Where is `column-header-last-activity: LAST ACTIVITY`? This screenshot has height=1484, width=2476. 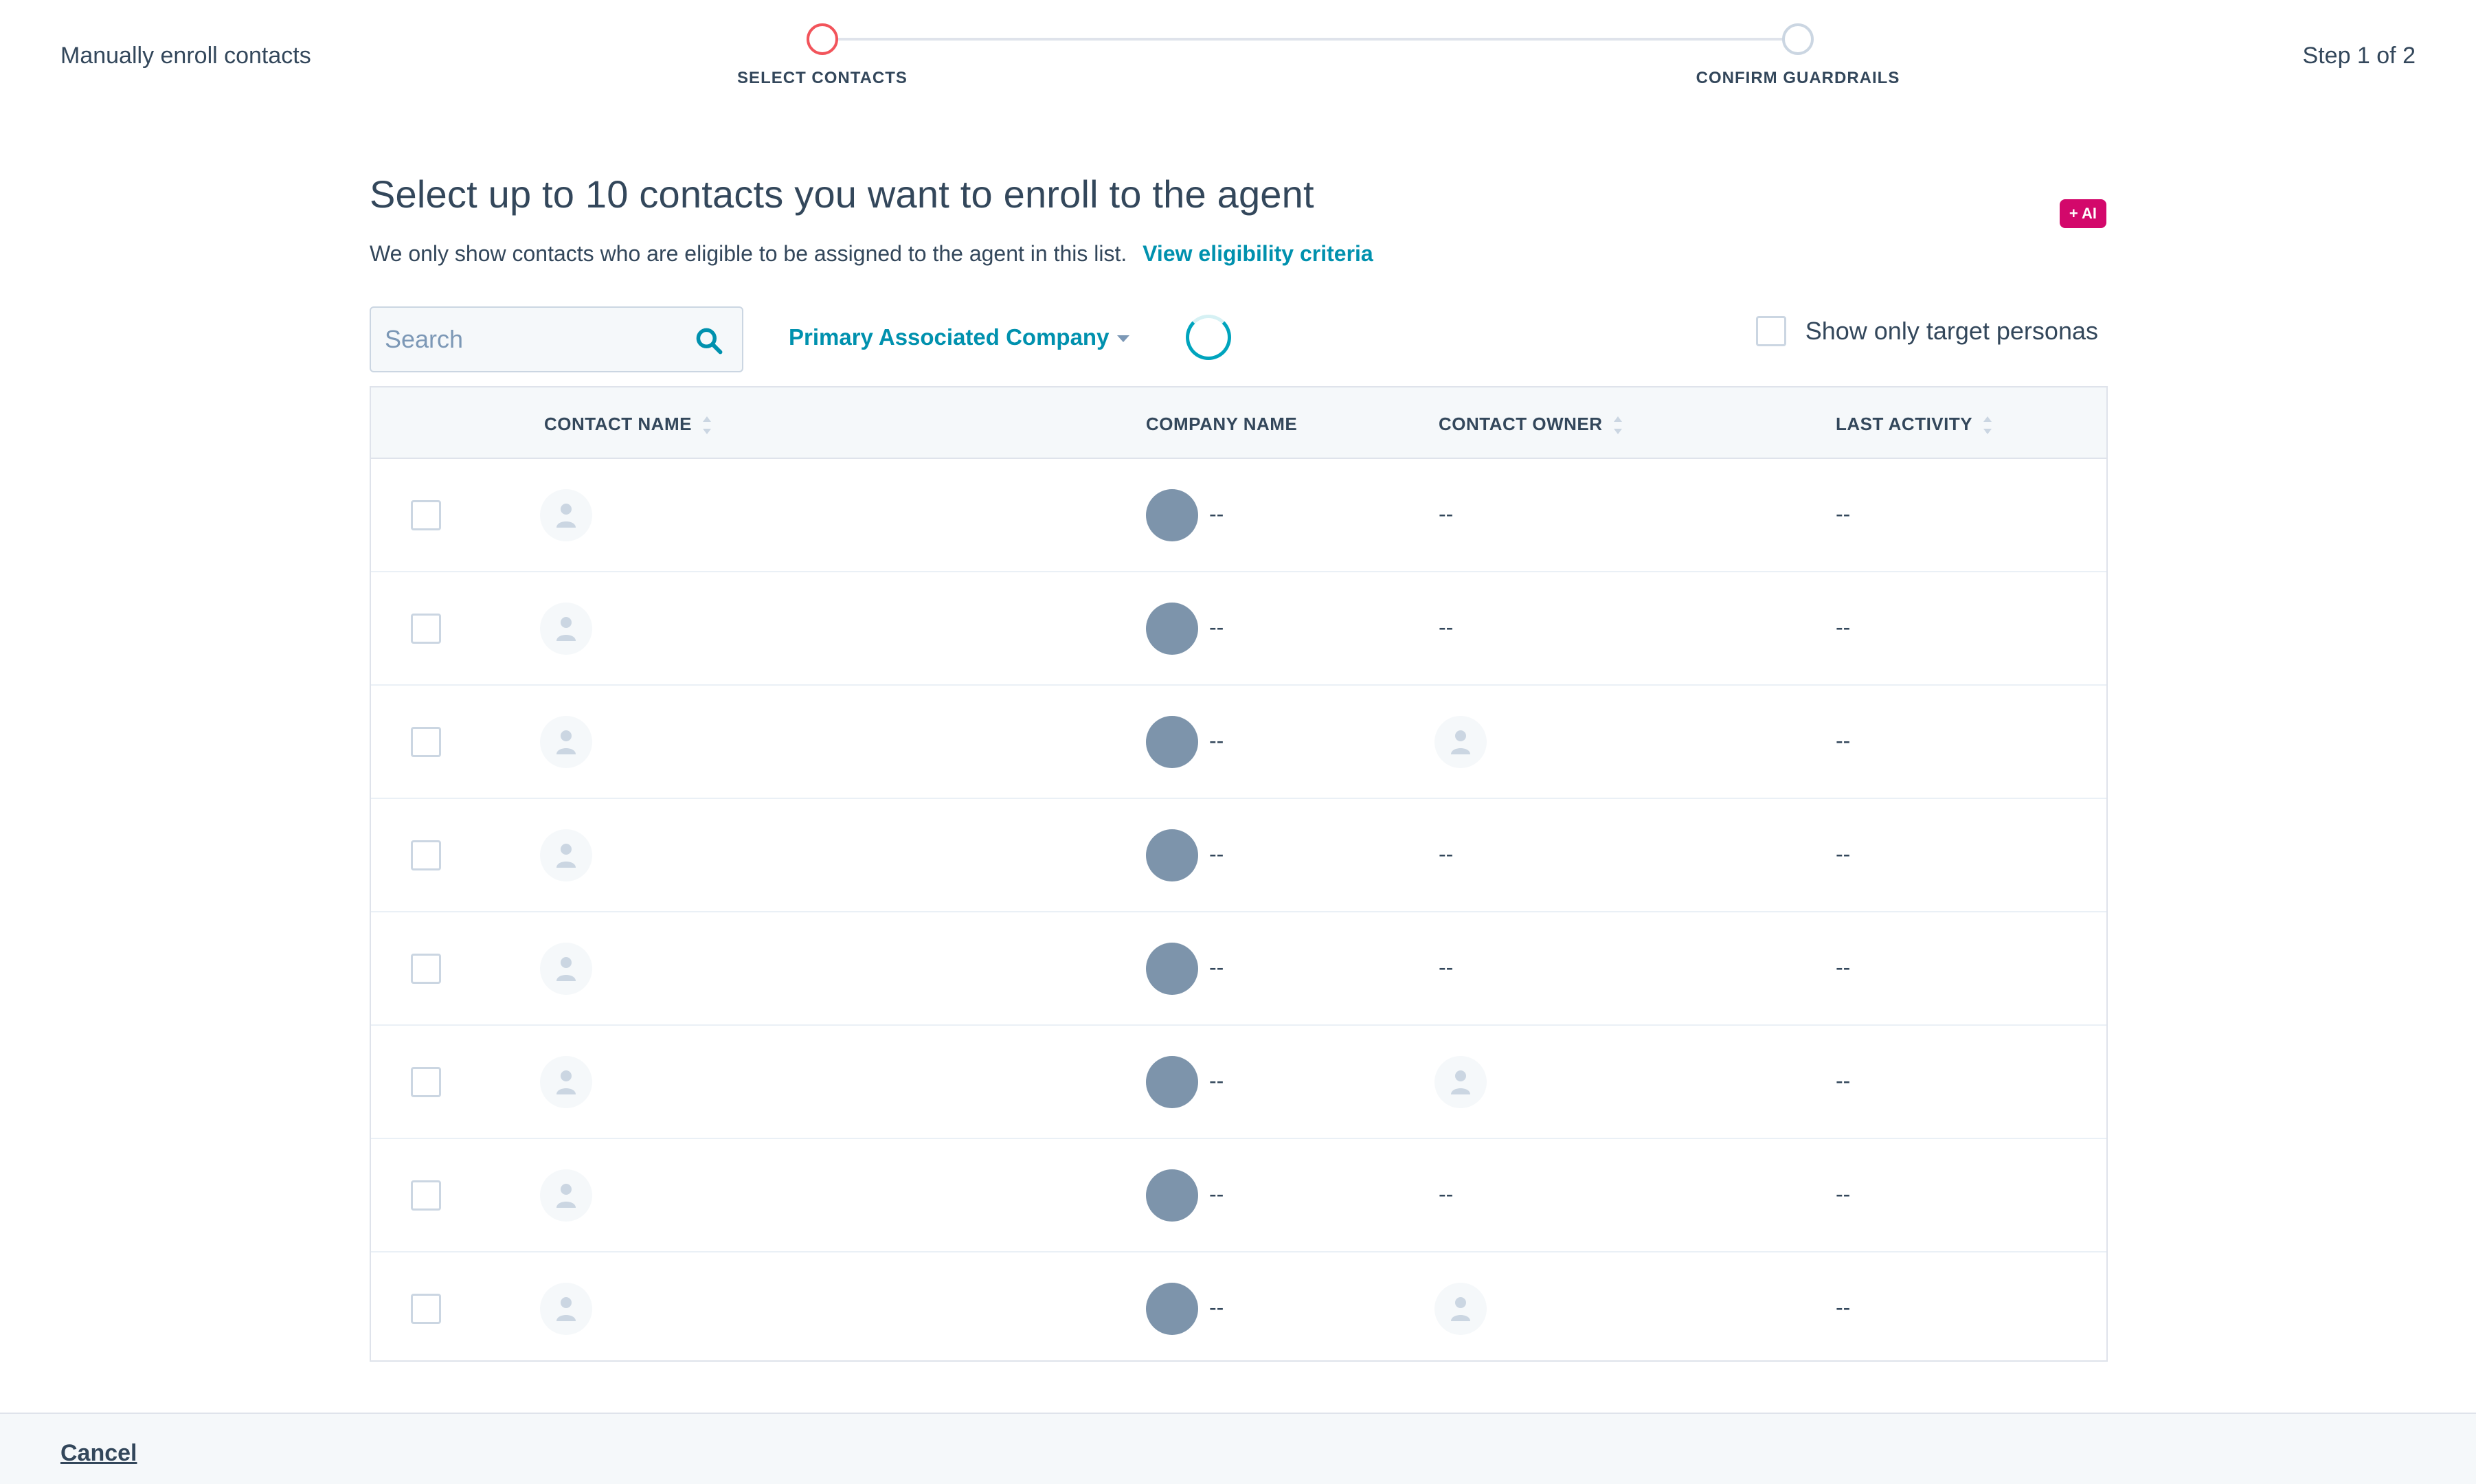
column-header-last-activity: LAST ACTIVITY is located at coordinates (1914, 425).